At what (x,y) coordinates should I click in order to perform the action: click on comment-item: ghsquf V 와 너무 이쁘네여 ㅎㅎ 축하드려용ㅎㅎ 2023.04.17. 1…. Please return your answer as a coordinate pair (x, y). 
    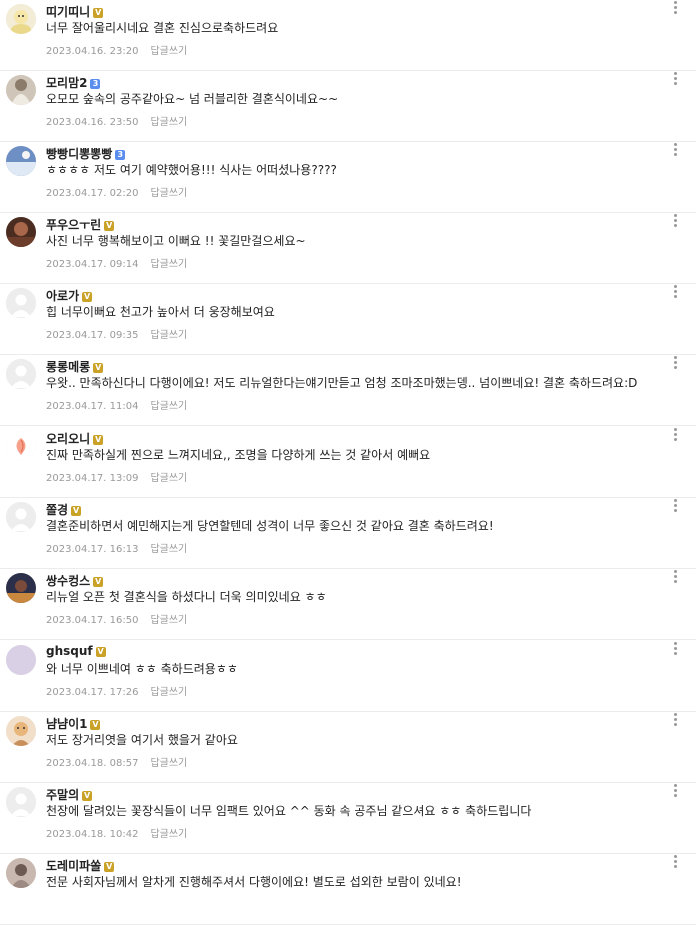
    Looking at the image, I should click on (348, 676).